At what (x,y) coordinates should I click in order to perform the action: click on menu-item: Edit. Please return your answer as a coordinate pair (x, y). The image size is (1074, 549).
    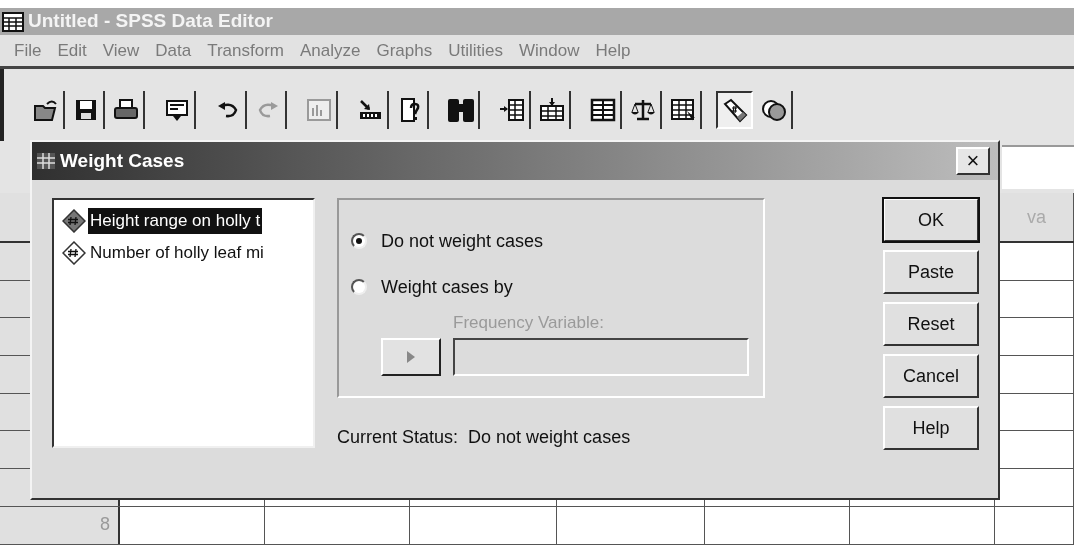
    Looking at the image, I should click on (72, 50).